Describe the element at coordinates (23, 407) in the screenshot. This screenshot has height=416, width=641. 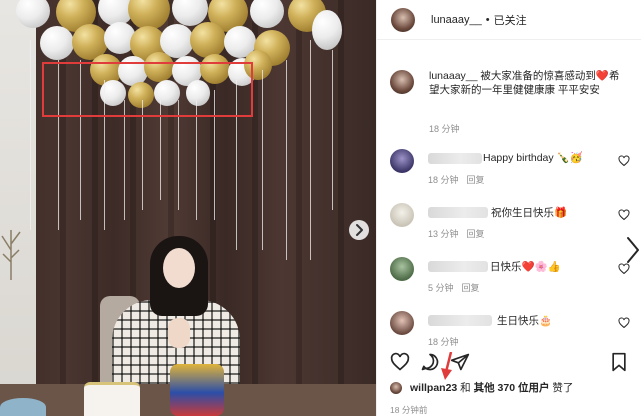
I see `bowl` at that location.